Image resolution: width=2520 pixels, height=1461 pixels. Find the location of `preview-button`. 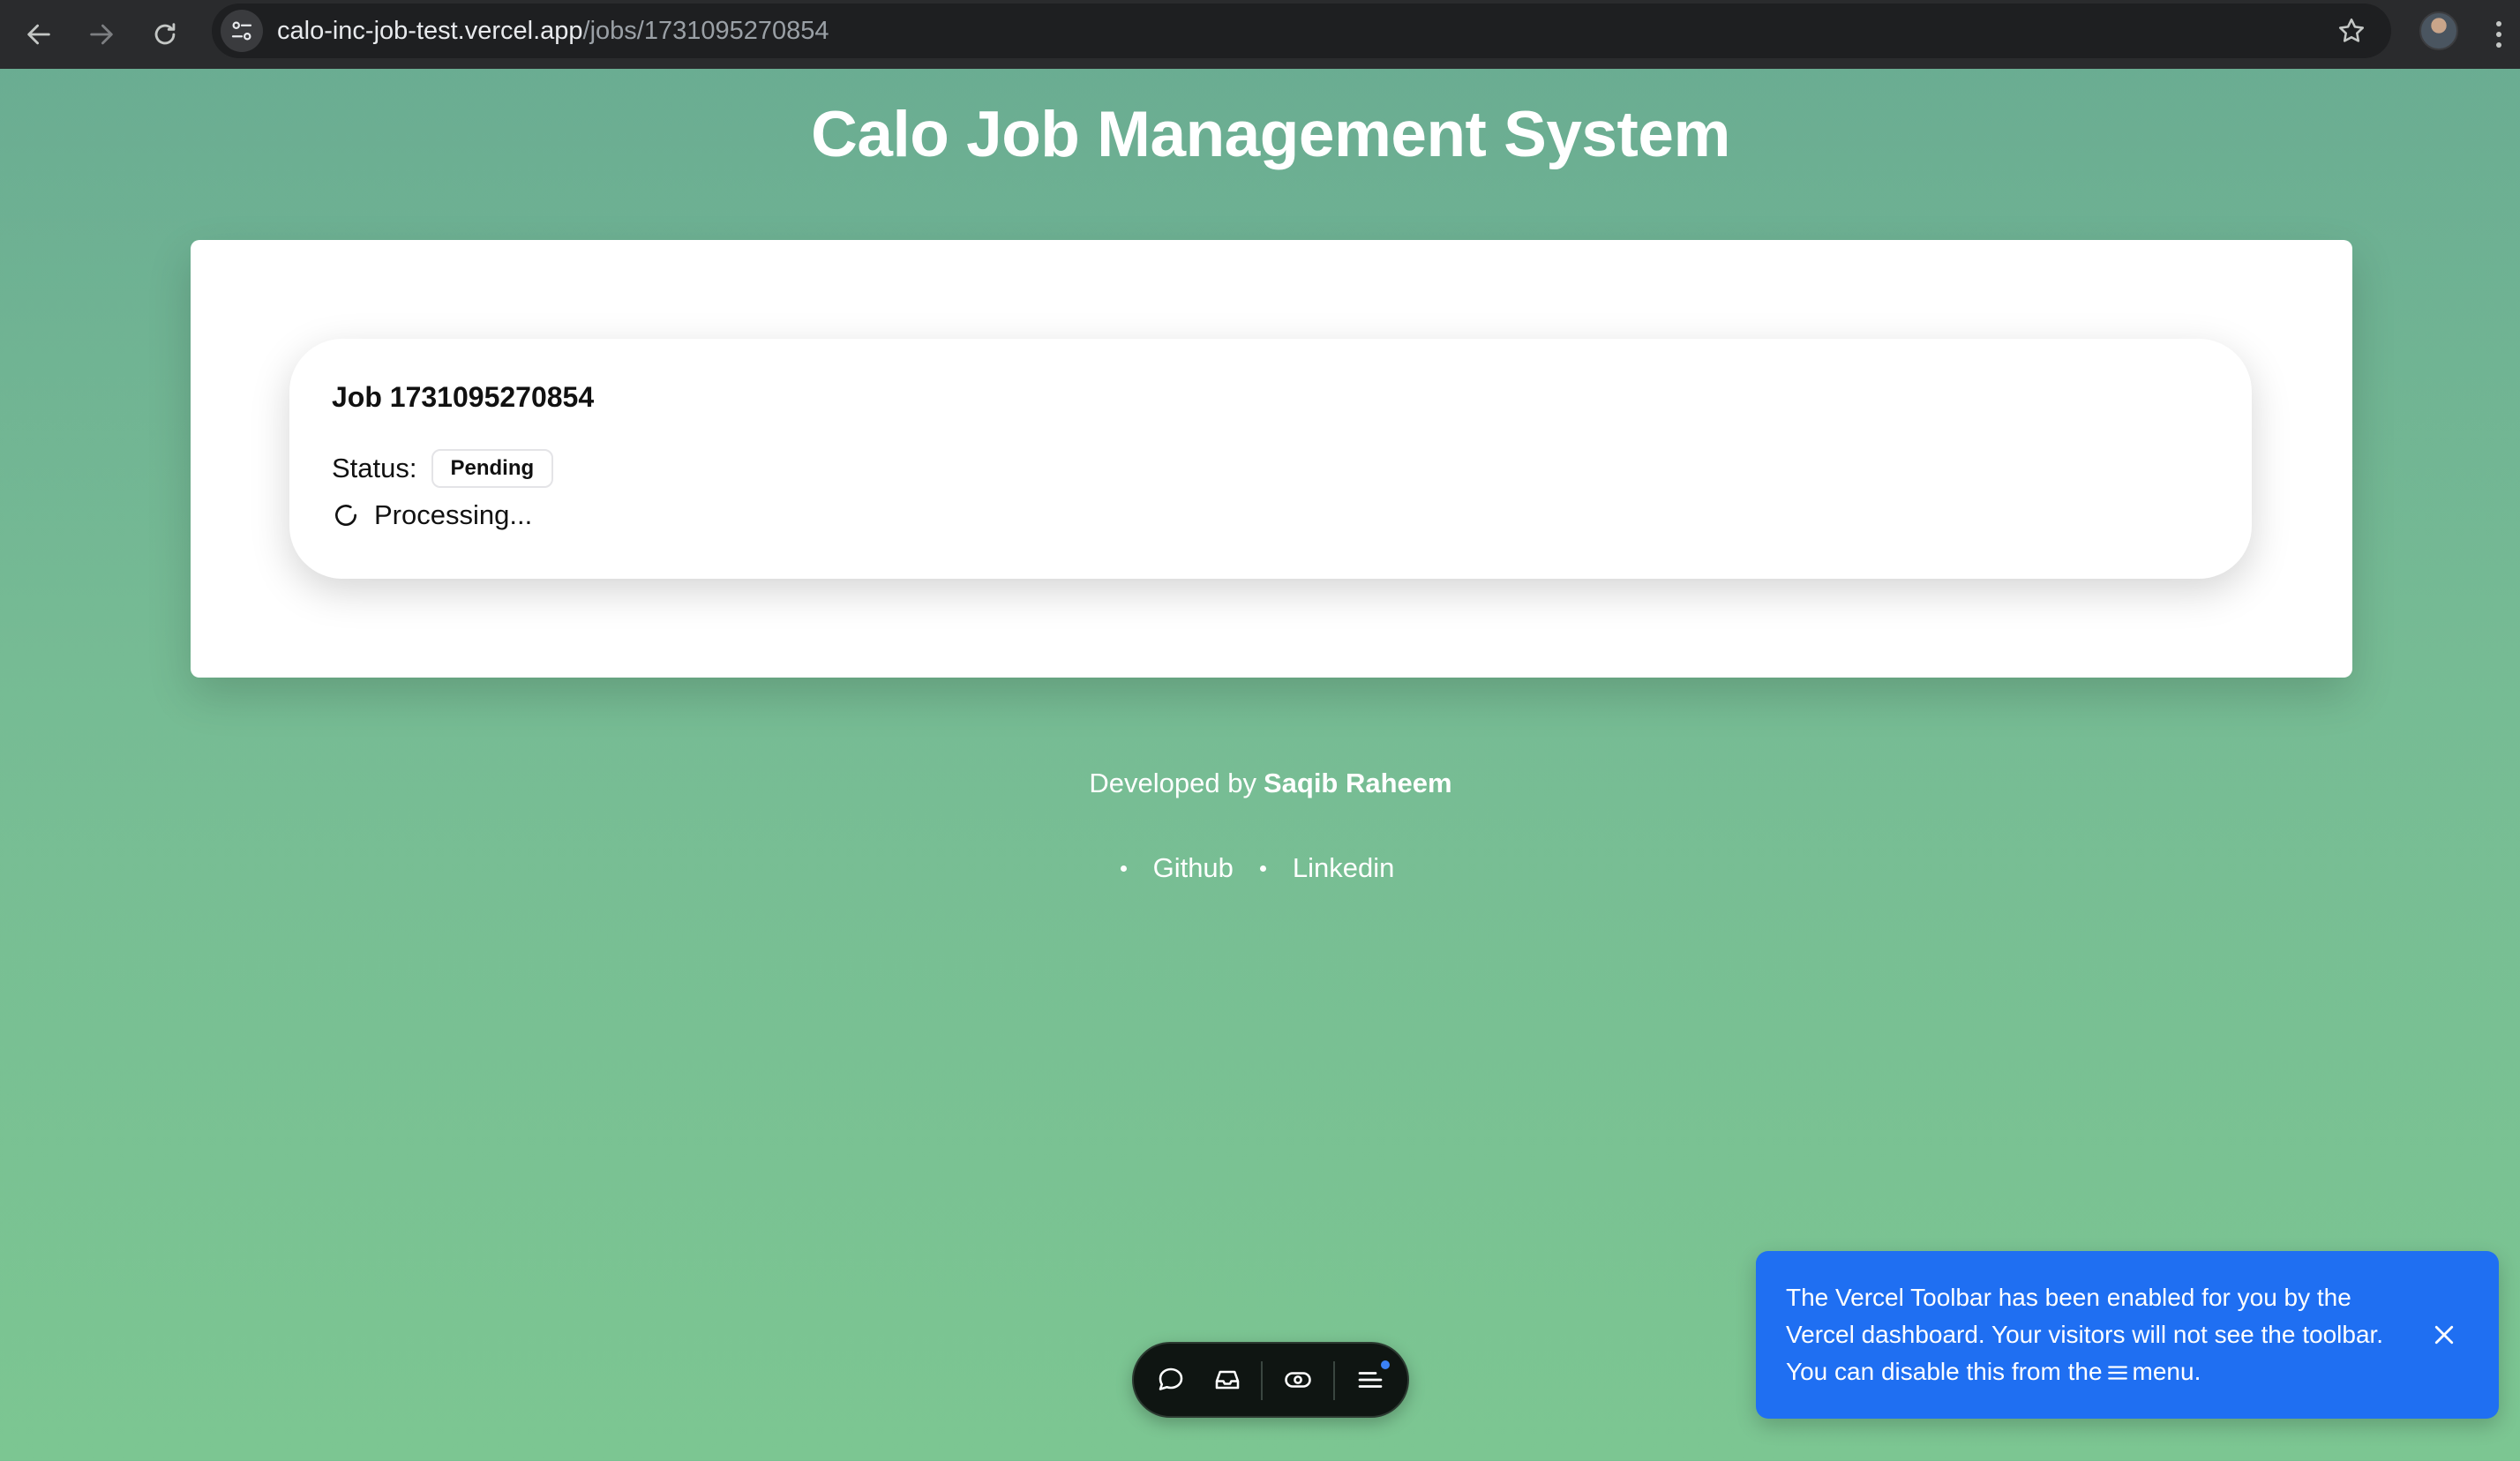

preview-button is located at coordinates (1298, 1379).